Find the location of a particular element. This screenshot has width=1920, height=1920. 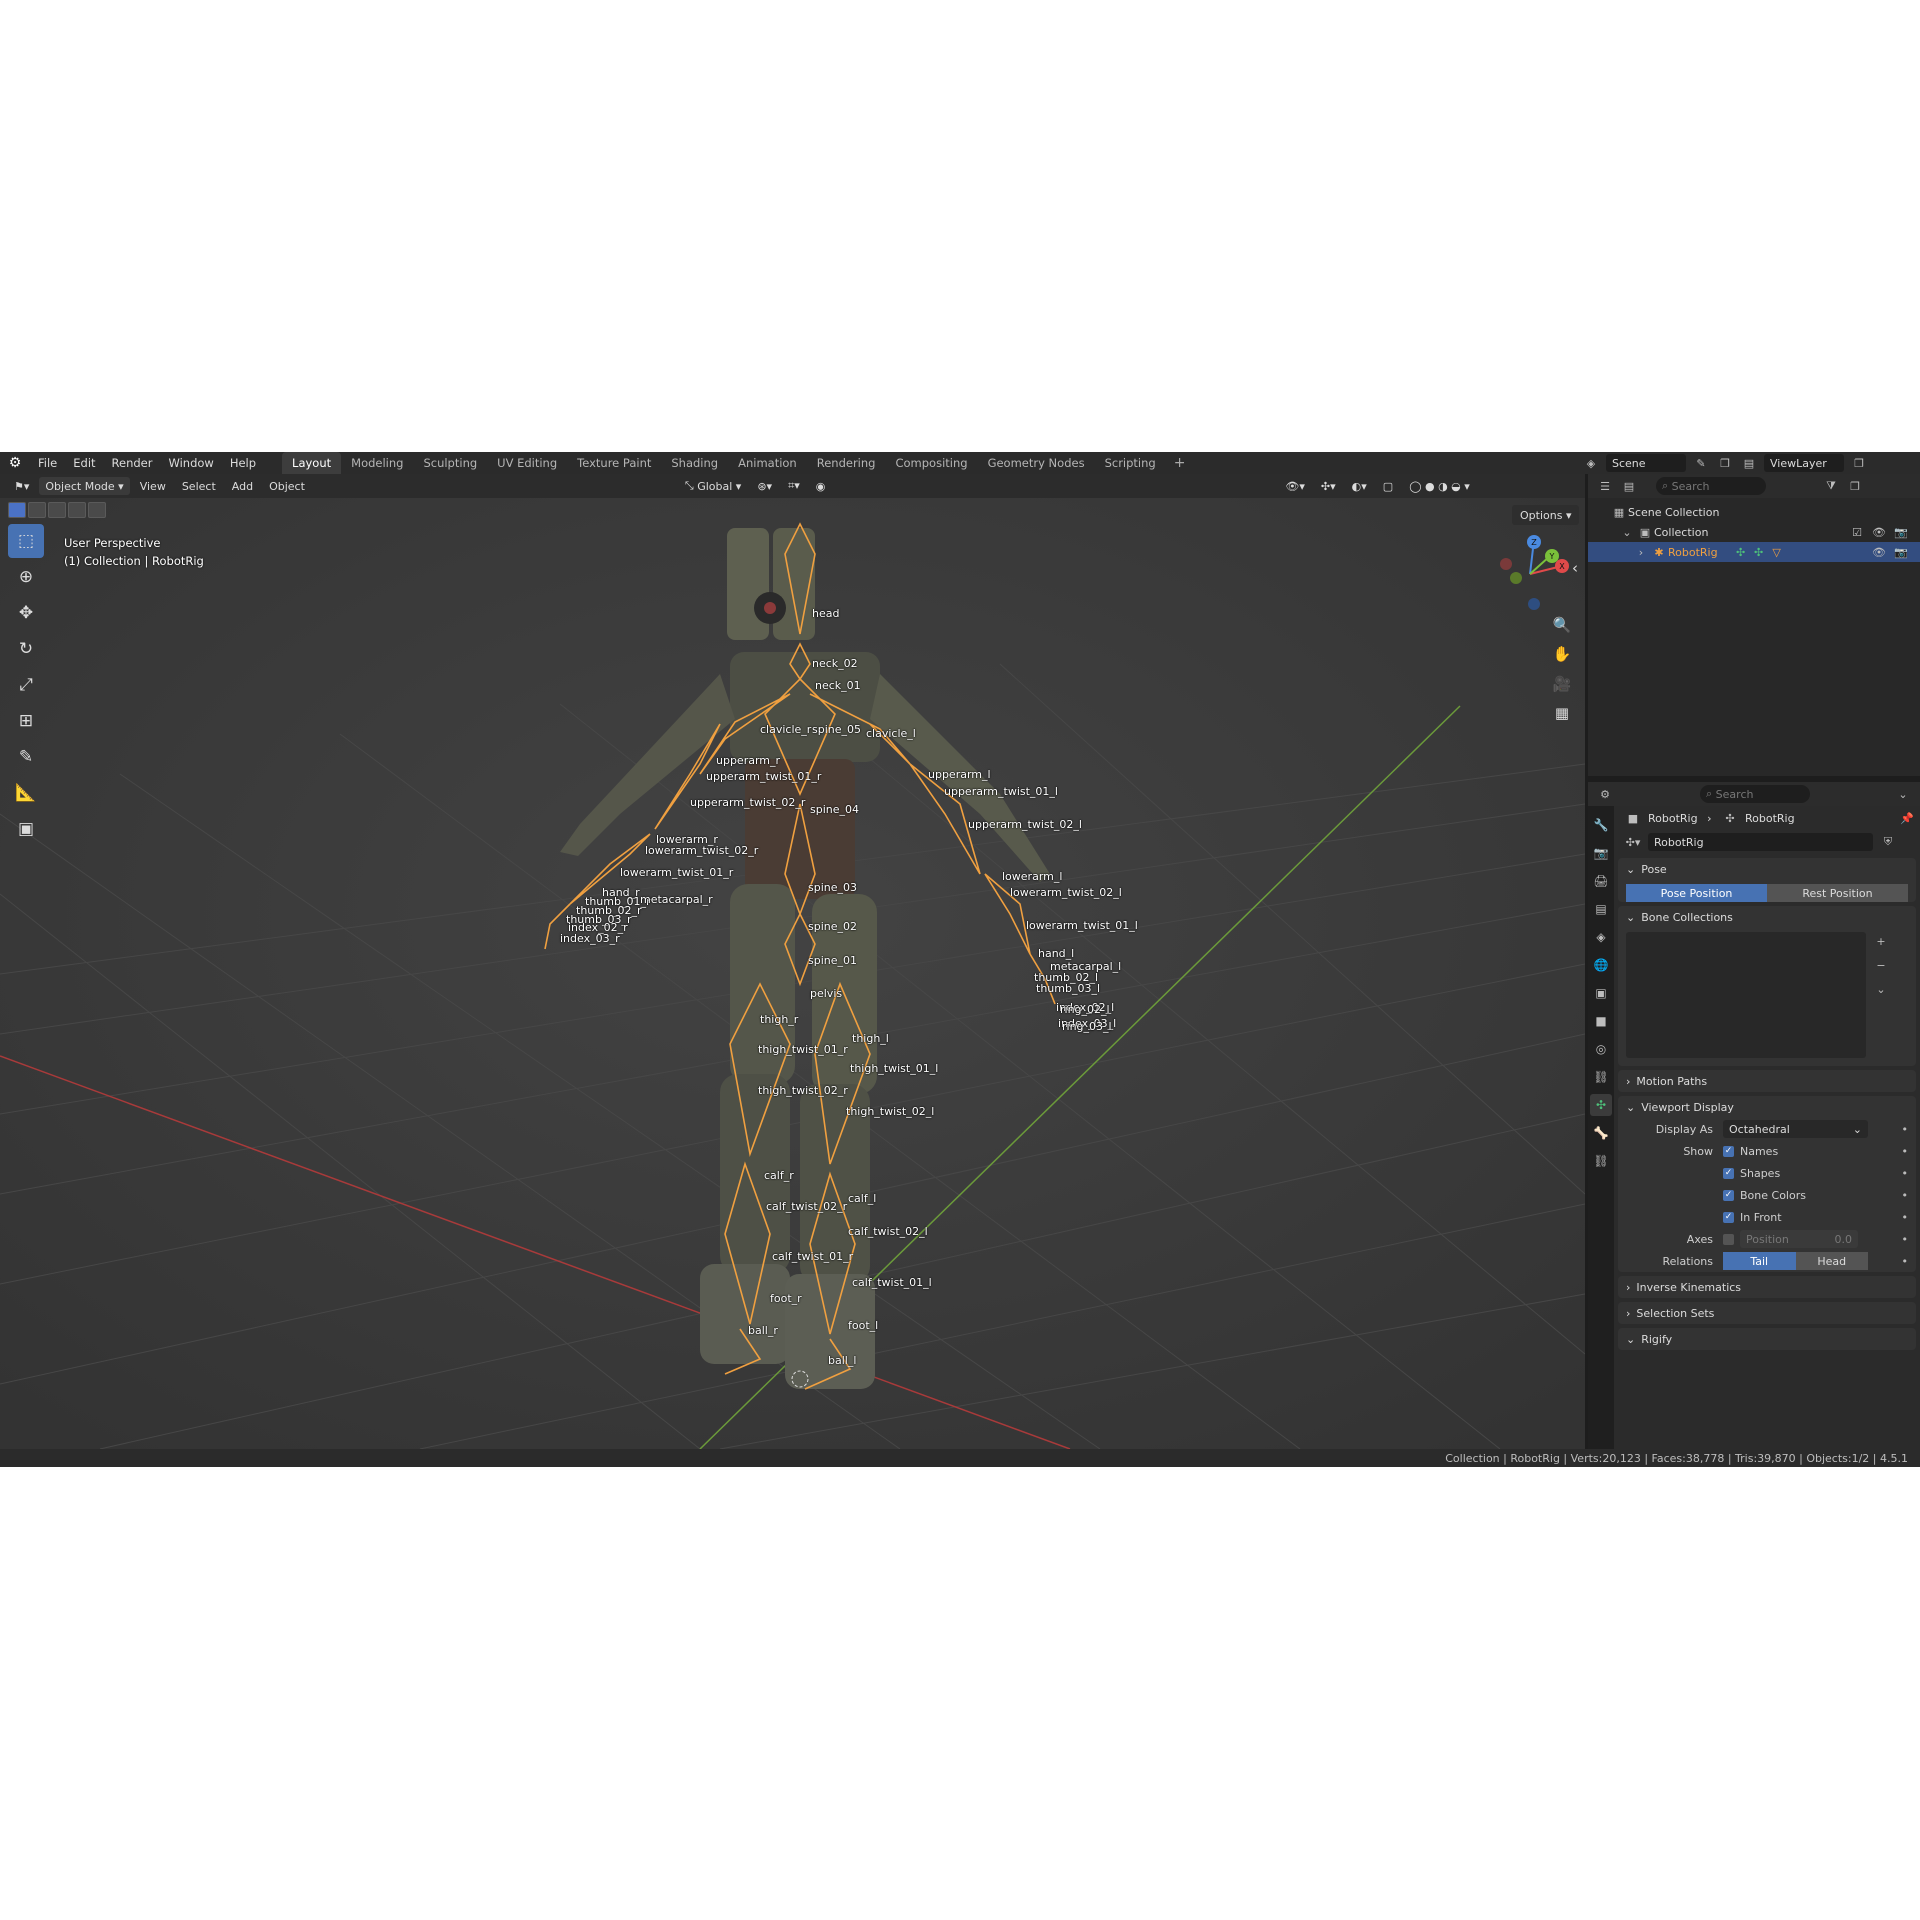

bone-label-upperarm-l: upperarm_l is located at coordinates (959, 774).